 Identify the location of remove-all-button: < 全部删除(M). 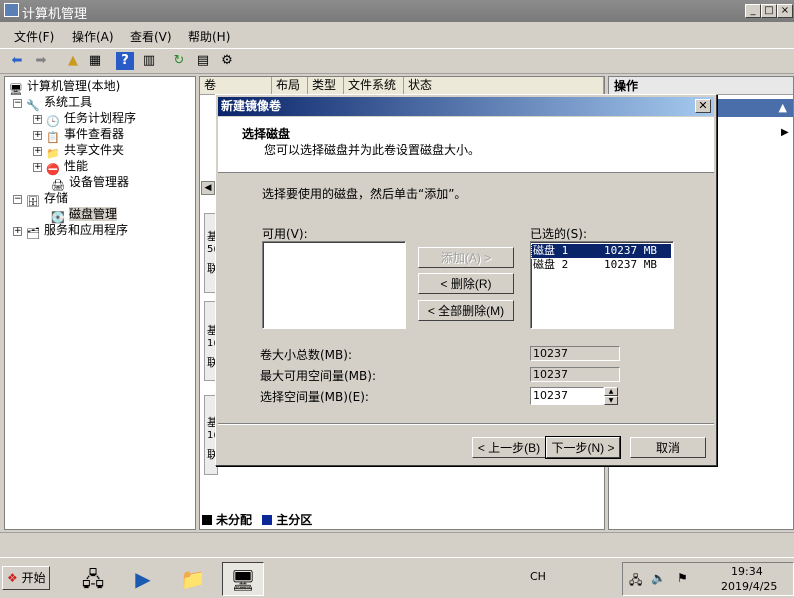
(466, 310).